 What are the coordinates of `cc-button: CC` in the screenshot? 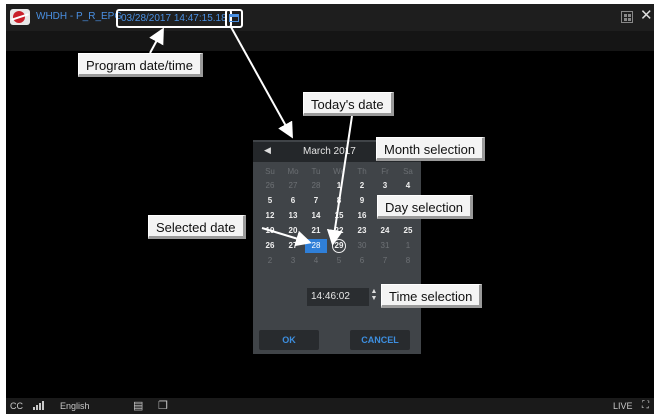 It's located at (16, 406).